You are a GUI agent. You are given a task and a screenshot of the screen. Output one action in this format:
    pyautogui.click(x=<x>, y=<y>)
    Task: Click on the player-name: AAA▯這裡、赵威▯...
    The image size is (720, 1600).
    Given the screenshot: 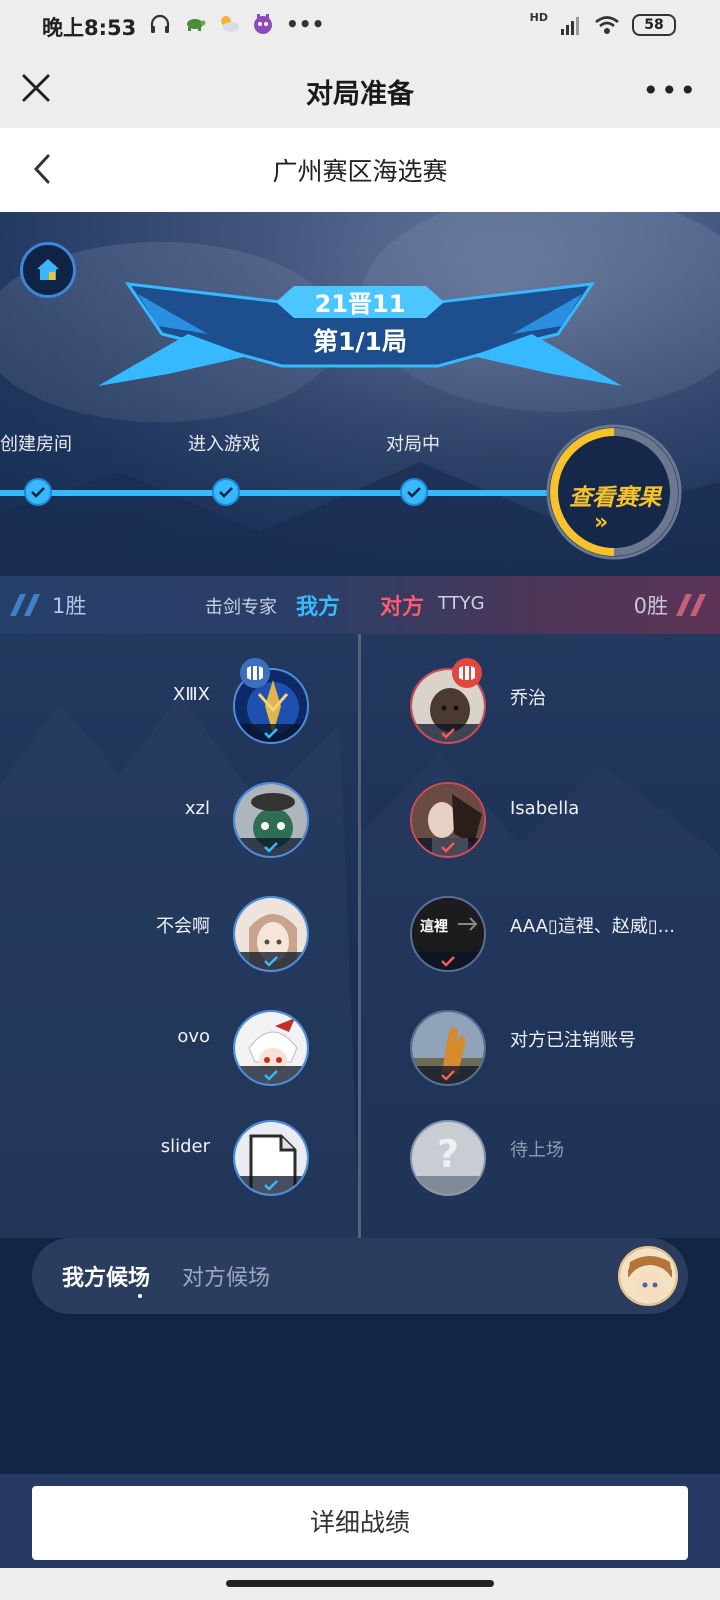 What is the action you would take?
    pyautogui.click(x=592, y=926)
    